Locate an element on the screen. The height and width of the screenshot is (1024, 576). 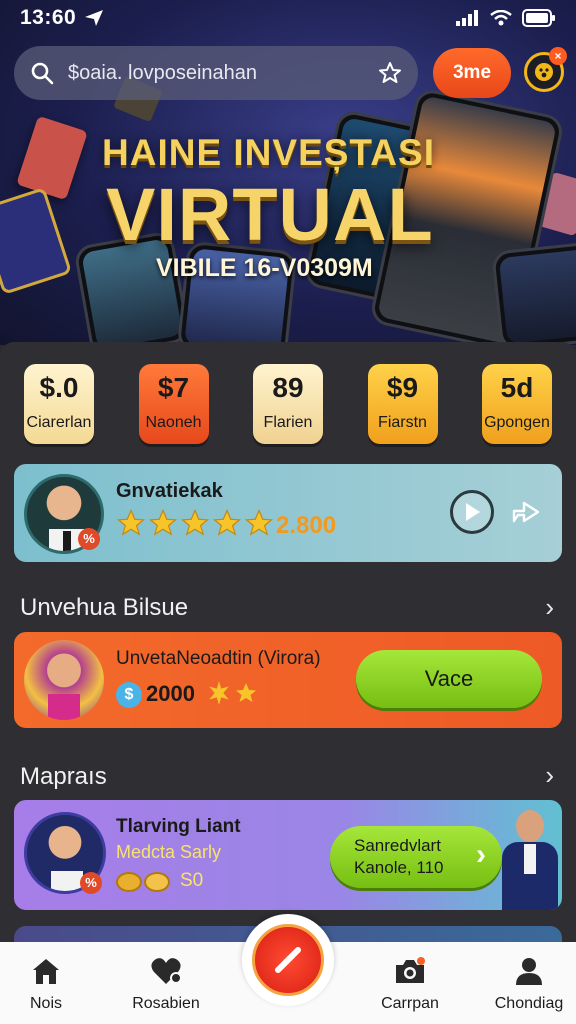
offer-title: Tlarving Liant is located at coordinates (178, 826).